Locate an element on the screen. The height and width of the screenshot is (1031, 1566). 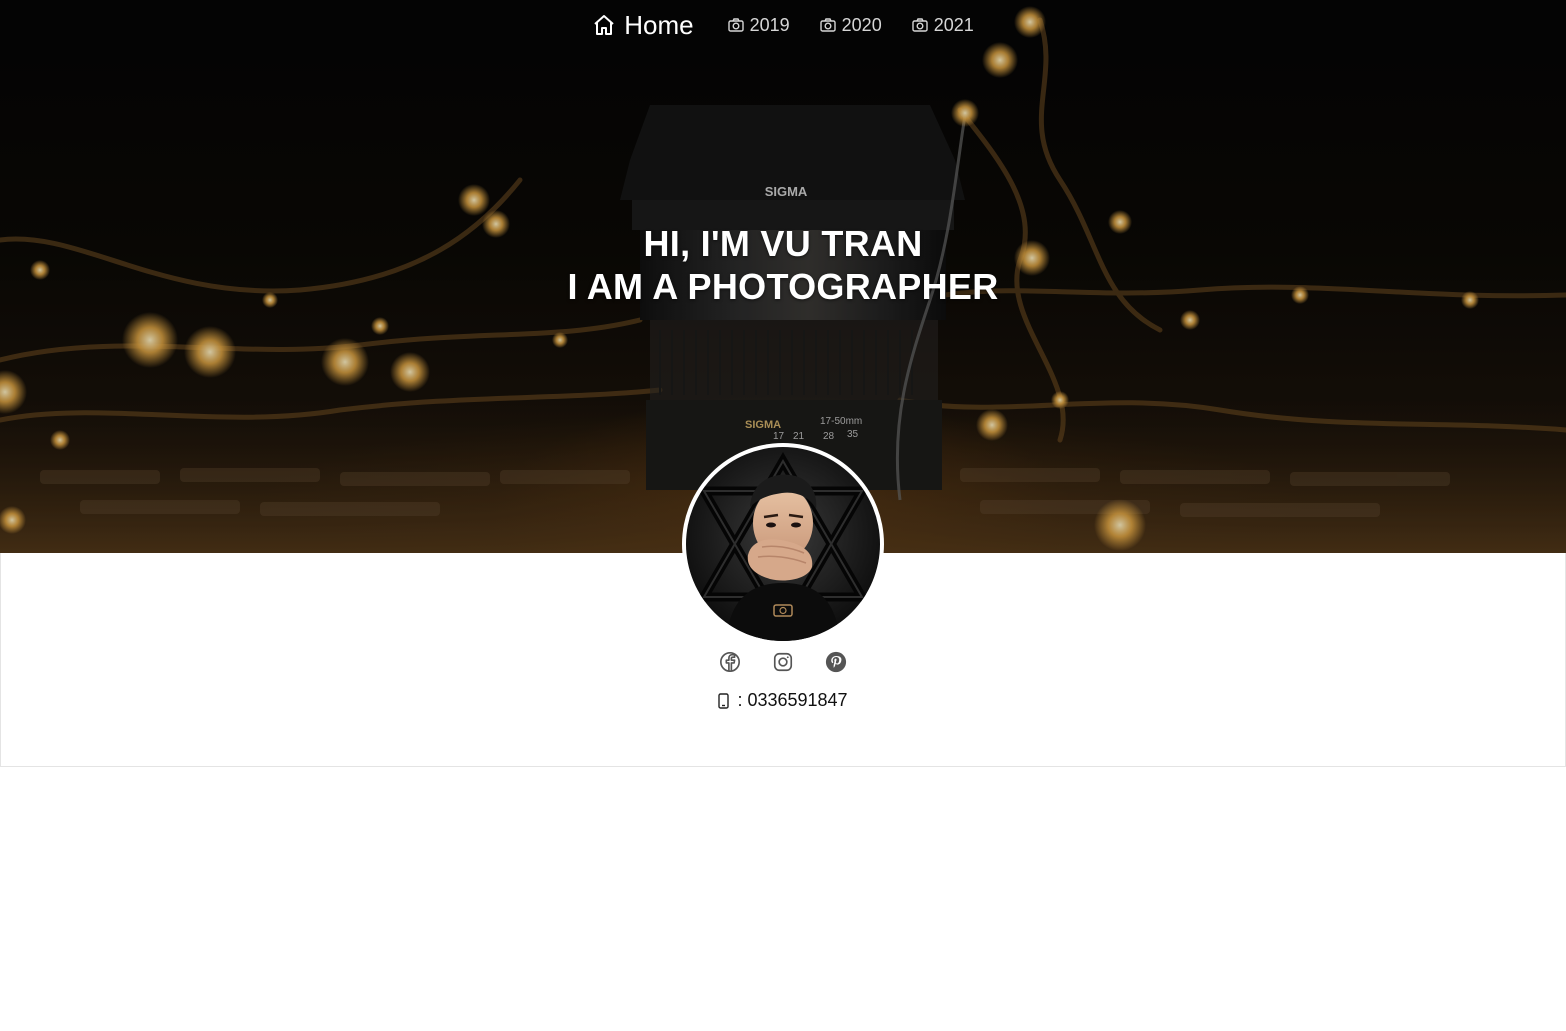
facebook-link is located at coordinates (730, 664).